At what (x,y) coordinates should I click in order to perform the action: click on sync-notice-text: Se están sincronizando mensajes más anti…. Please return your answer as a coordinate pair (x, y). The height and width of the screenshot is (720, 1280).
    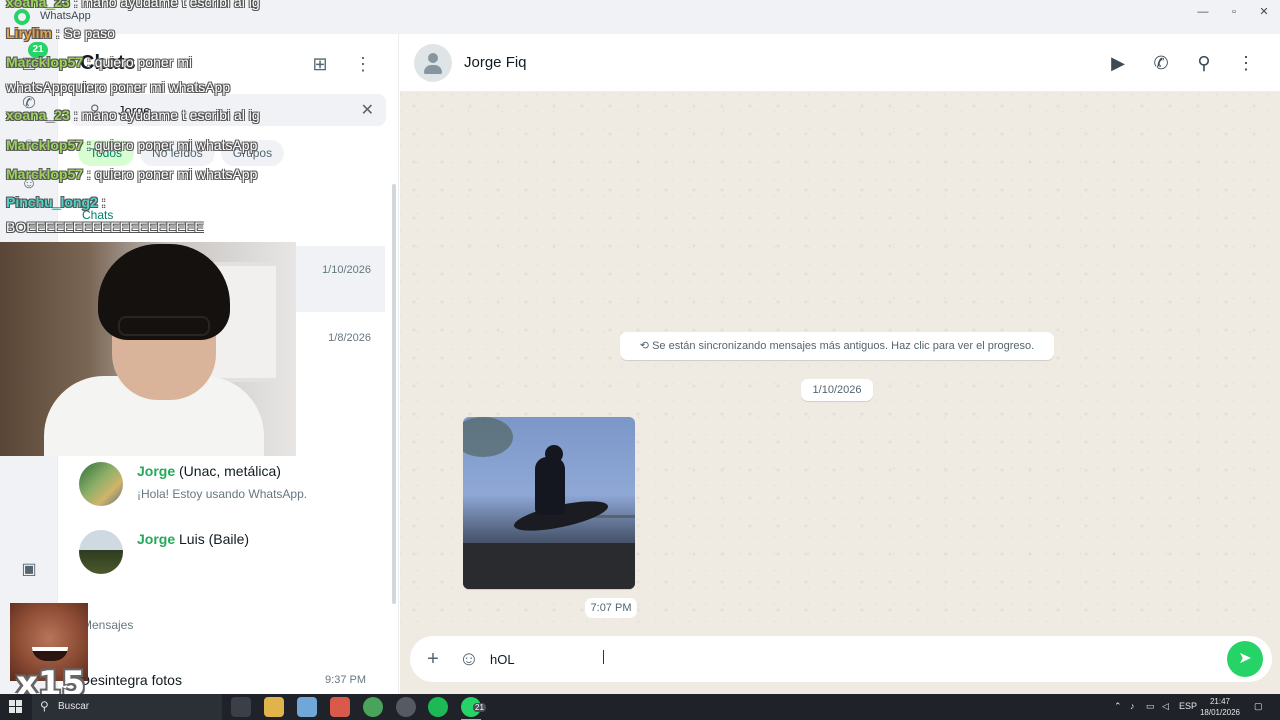
    Looking at the image, I should click on (843, 346).